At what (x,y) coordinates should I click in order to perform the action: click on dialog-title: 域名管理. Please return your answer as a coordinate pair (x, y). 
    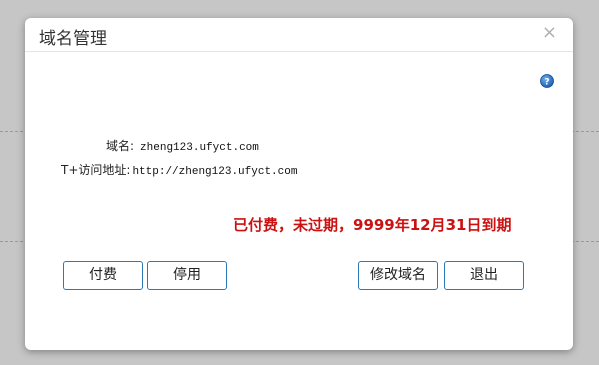
    Looking at the image, I should click on (73, 39).